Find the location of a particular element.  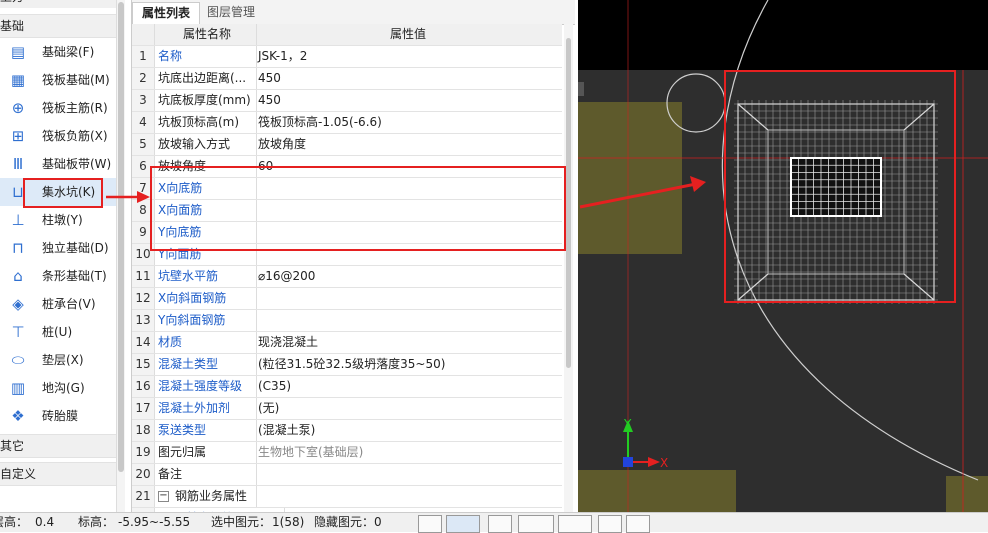

view-tool-button is located at coordinates (610, 524).